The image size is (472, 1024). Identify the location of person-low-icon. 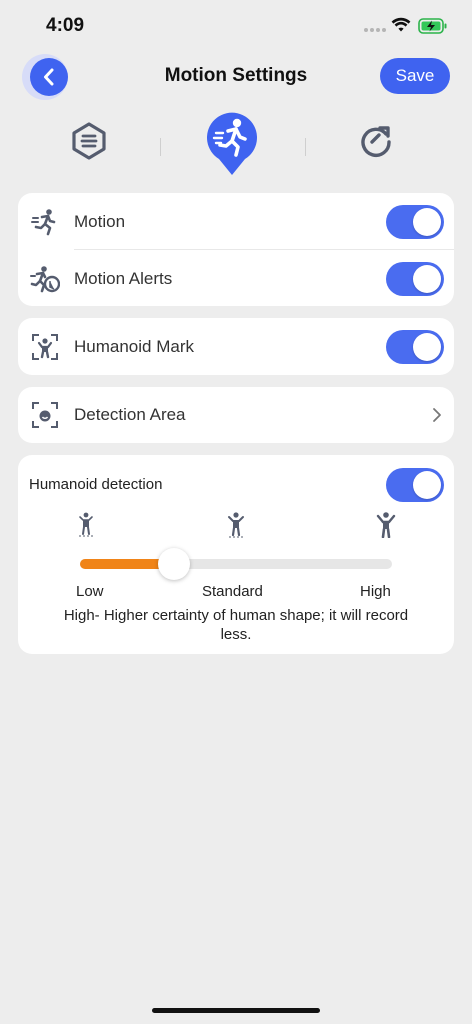
(86, 524).